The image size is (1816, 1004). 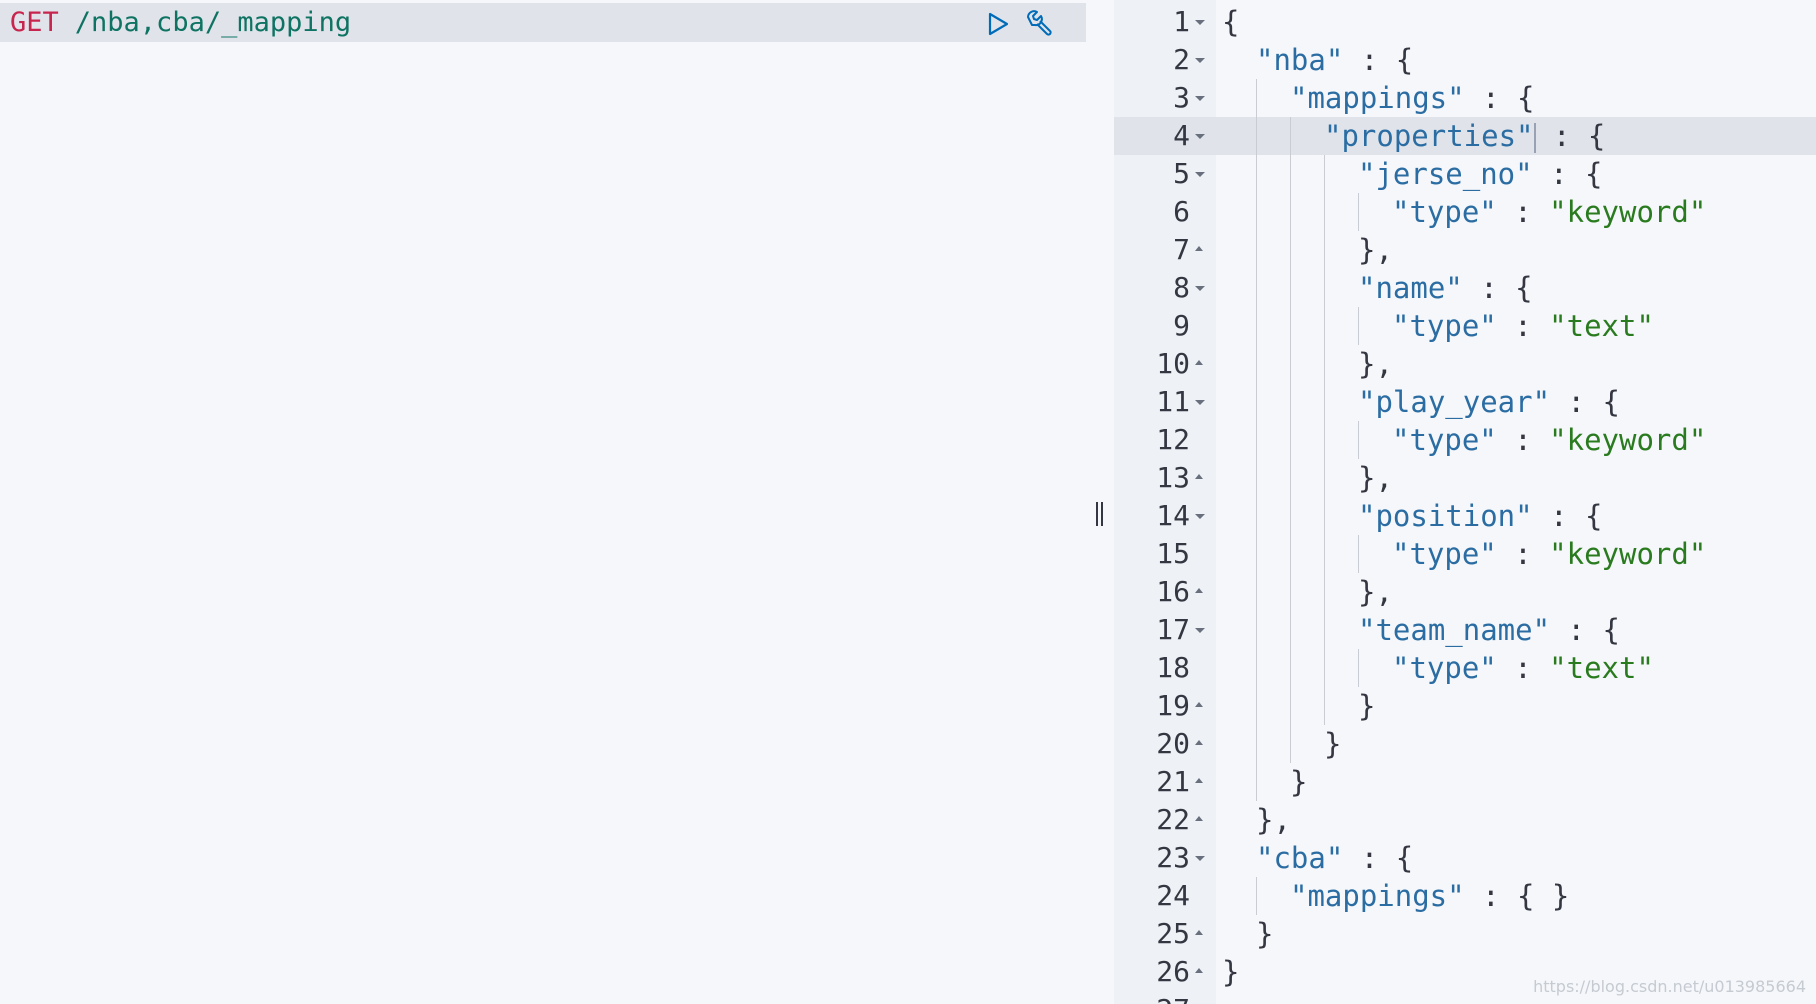 What do you see at coordinates (1465, 592) in the screenshot?
I see `code-line: 16},` at bounding box center [1465, 592].